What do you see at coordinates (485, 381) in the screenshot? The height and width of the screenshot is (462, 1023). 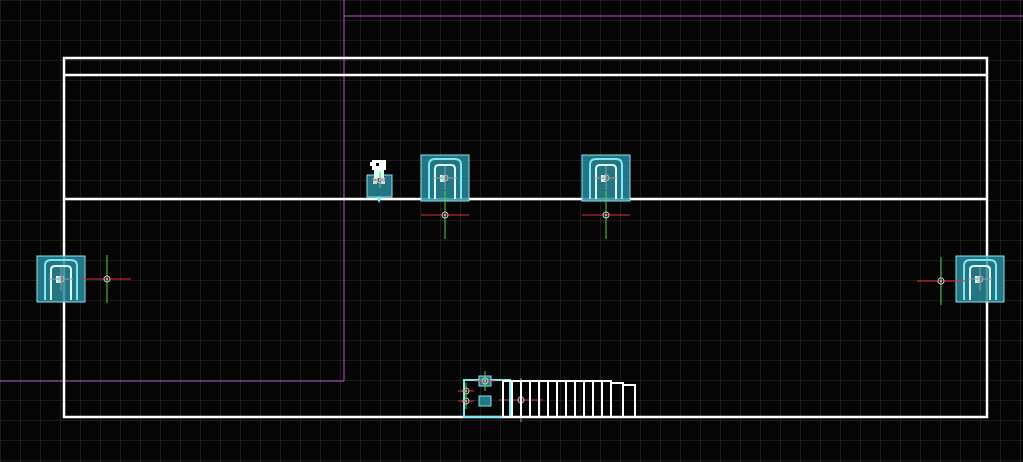 I see `pivot-gizmo-small-top` at bounding box center [485, 381].